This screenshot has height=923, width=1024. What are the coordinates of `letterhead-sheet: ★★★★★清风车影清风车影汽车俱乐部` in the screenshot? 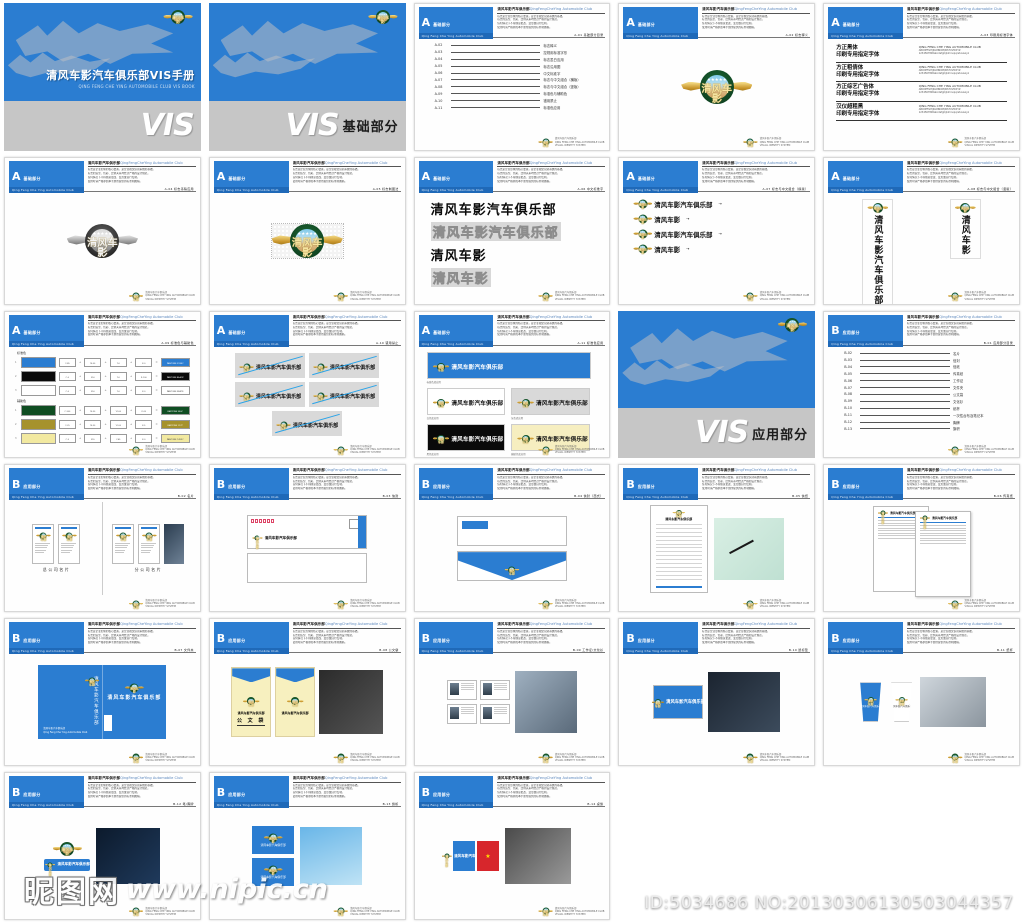 It's located at (678, 548).